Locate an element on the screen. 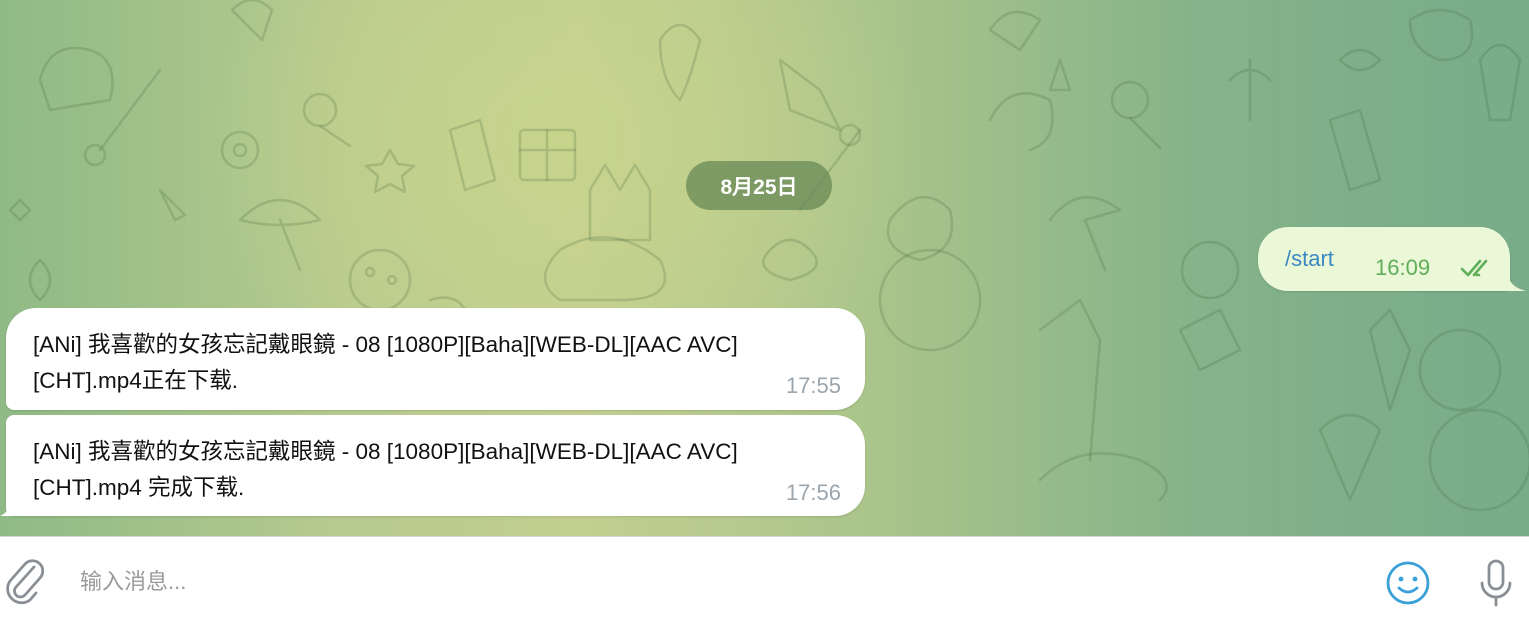 This screenshot has height=625, width=1529. date-separator: 8月25日 is located at coordinates (759, 185).